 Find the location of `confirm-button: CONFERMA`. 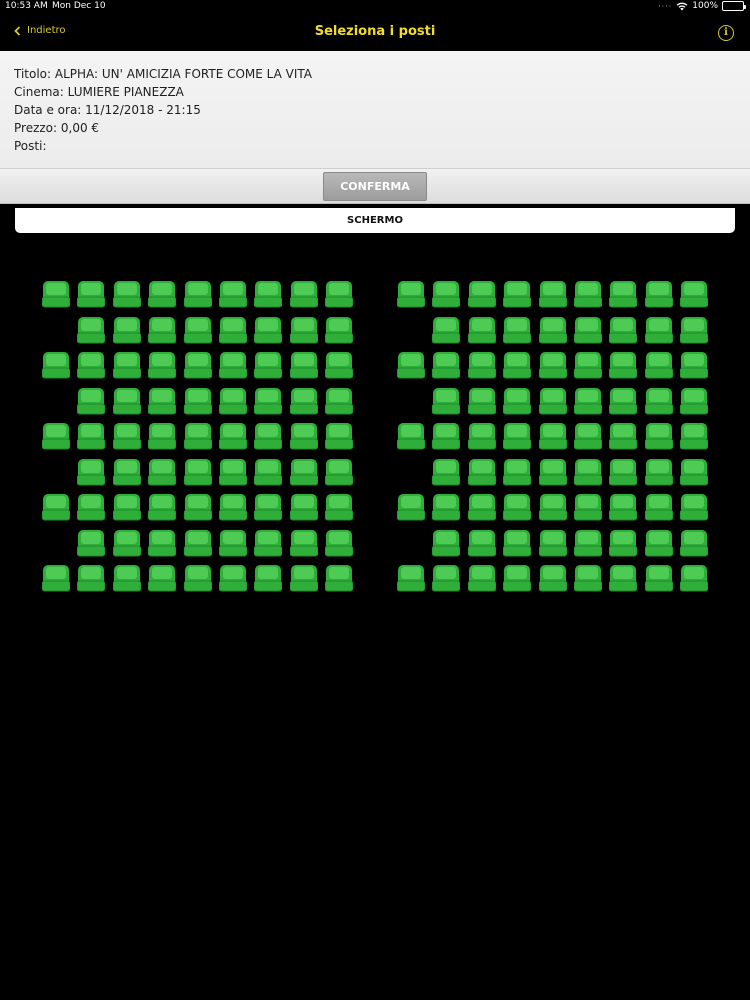

confirm-button: CONFERMA is located at coordinates (375, 186).